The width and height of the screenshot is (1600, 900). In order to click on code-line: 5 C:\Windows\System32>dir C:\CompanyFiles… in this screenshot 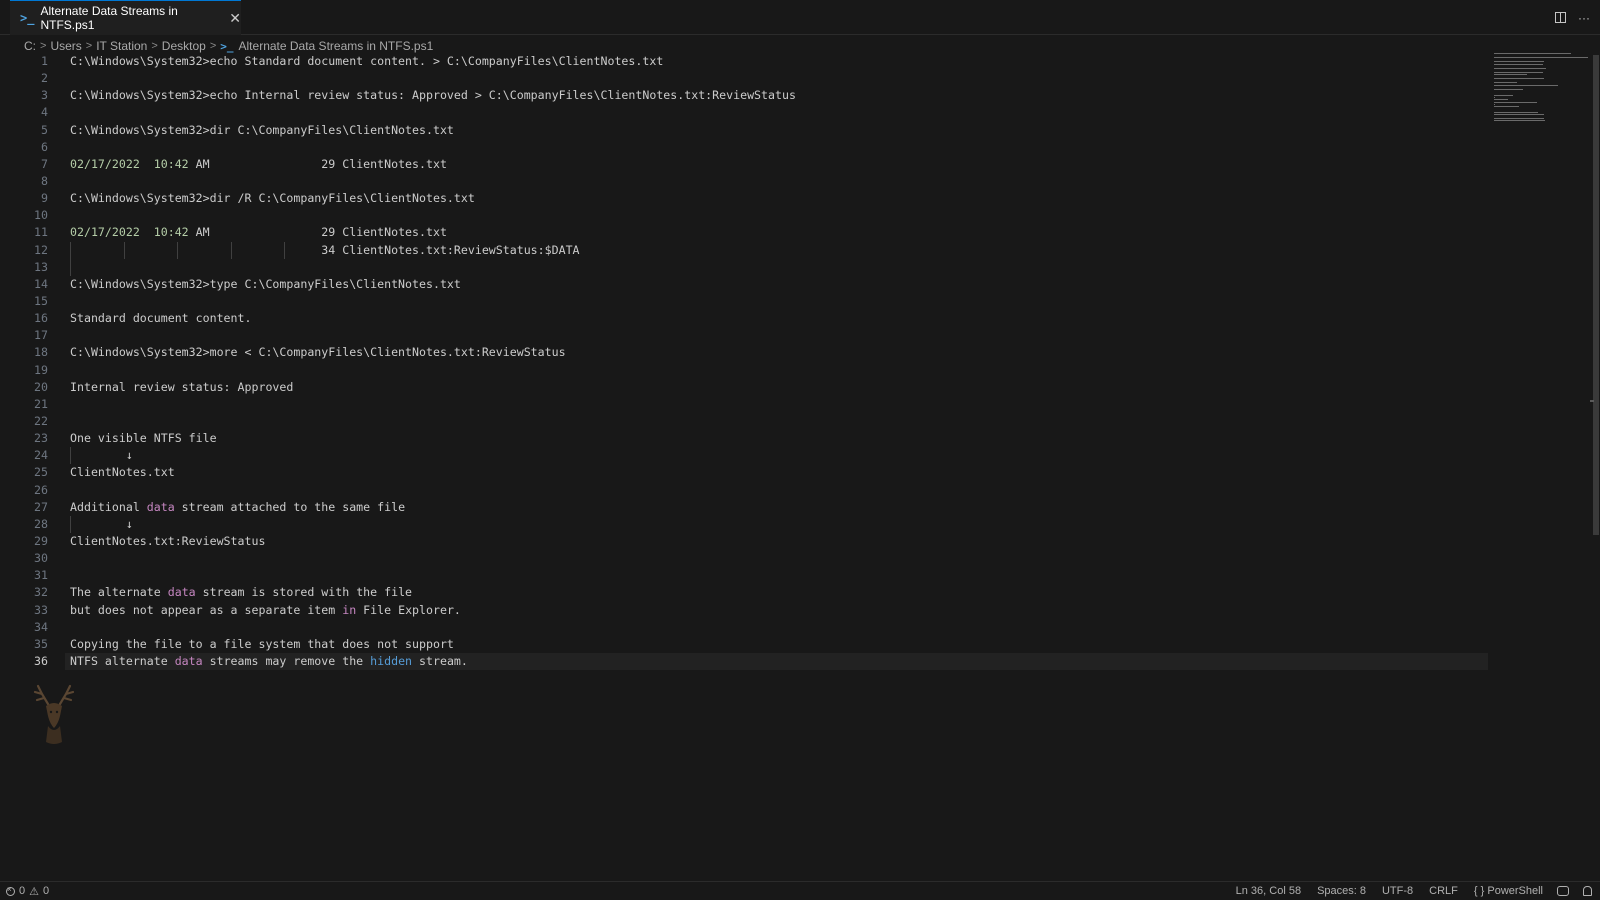, I will do `click(744, 130)`.